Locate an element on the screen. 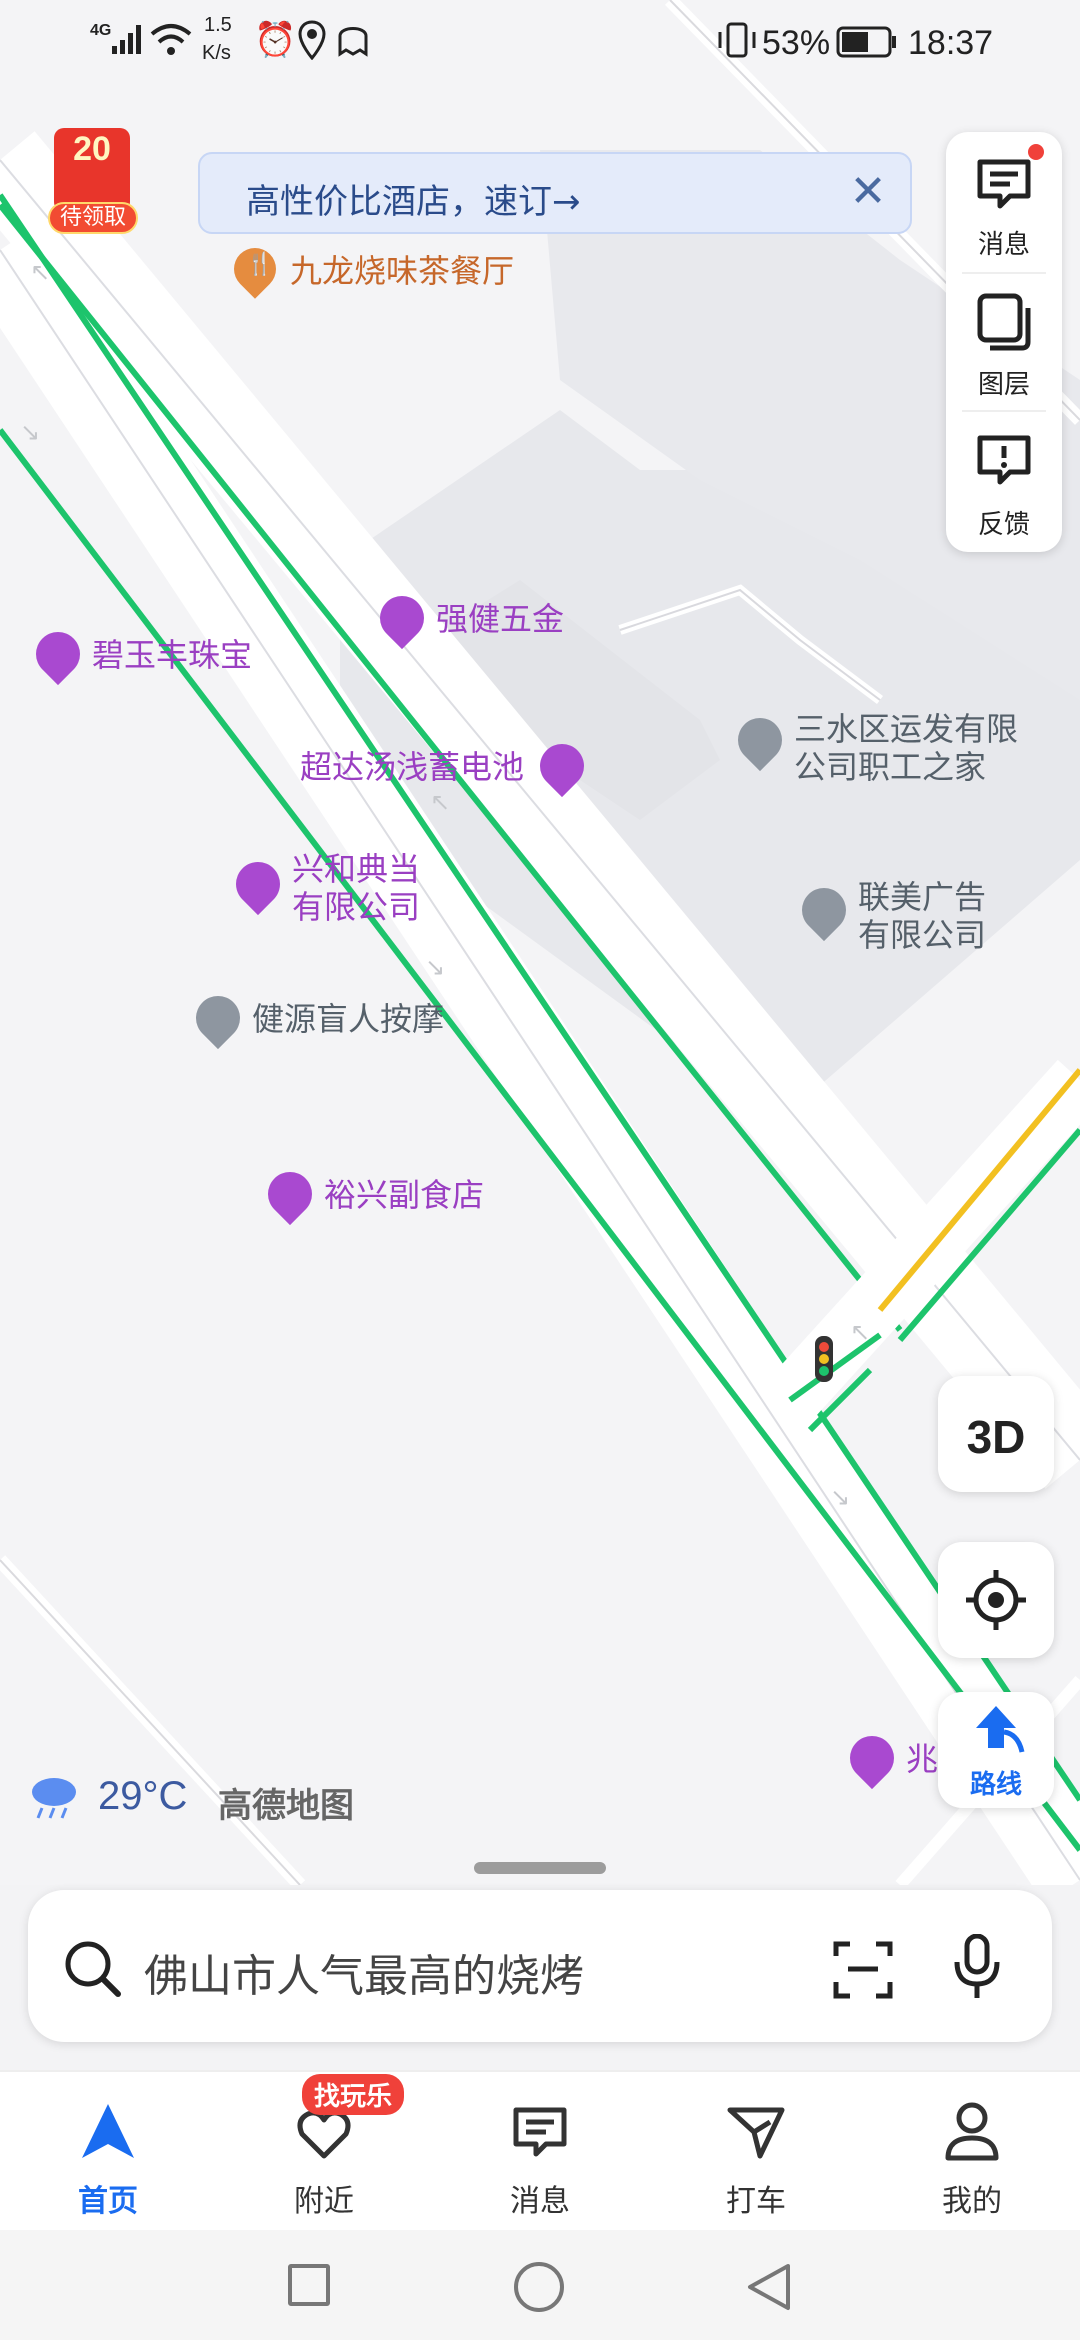 The height and width of the screenshot is (2340, 1080). route-arrow-icon is located at coordinates (1000, 1729).